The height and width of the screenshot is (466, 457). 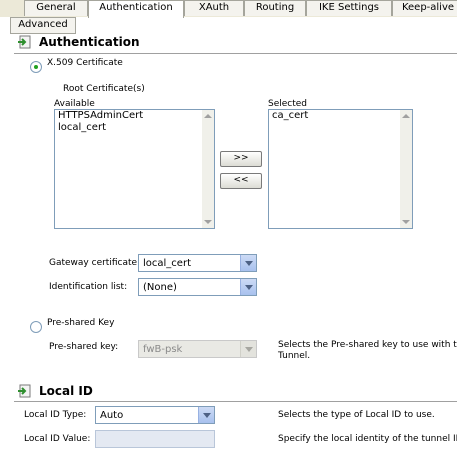 What do you see at coordinates (340, 169) in the screenshot?
I see `selected-list: ca_cert` at bounding box center [340, 169].